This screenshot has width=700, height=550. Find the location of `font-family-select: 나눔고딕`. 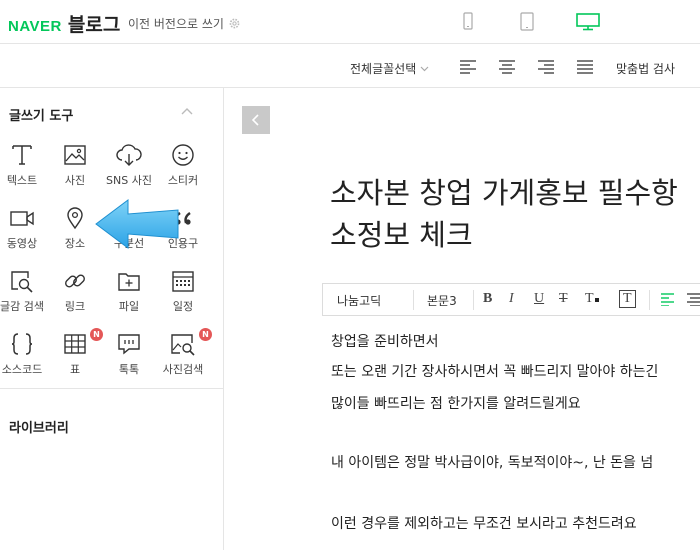

font-family-select: 나눔고딕 is located at coordinates (359, 300).